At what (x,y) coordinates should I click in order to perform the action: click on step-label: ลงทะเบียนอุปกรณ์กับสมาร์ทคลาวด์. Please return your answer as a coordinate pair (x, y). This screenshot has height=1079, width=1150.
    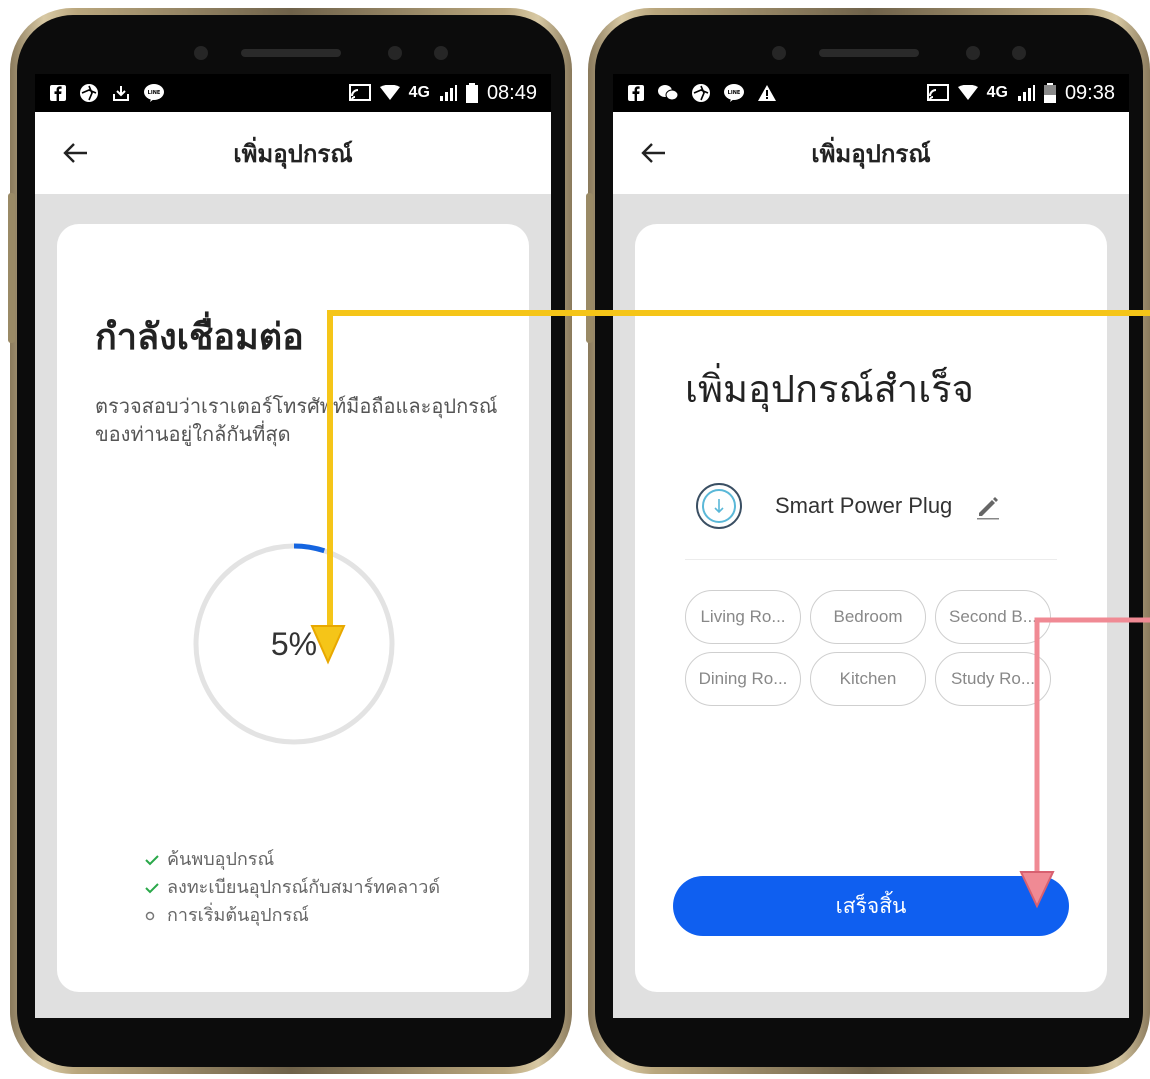
    Looking at the image, I should click on (304, 887).